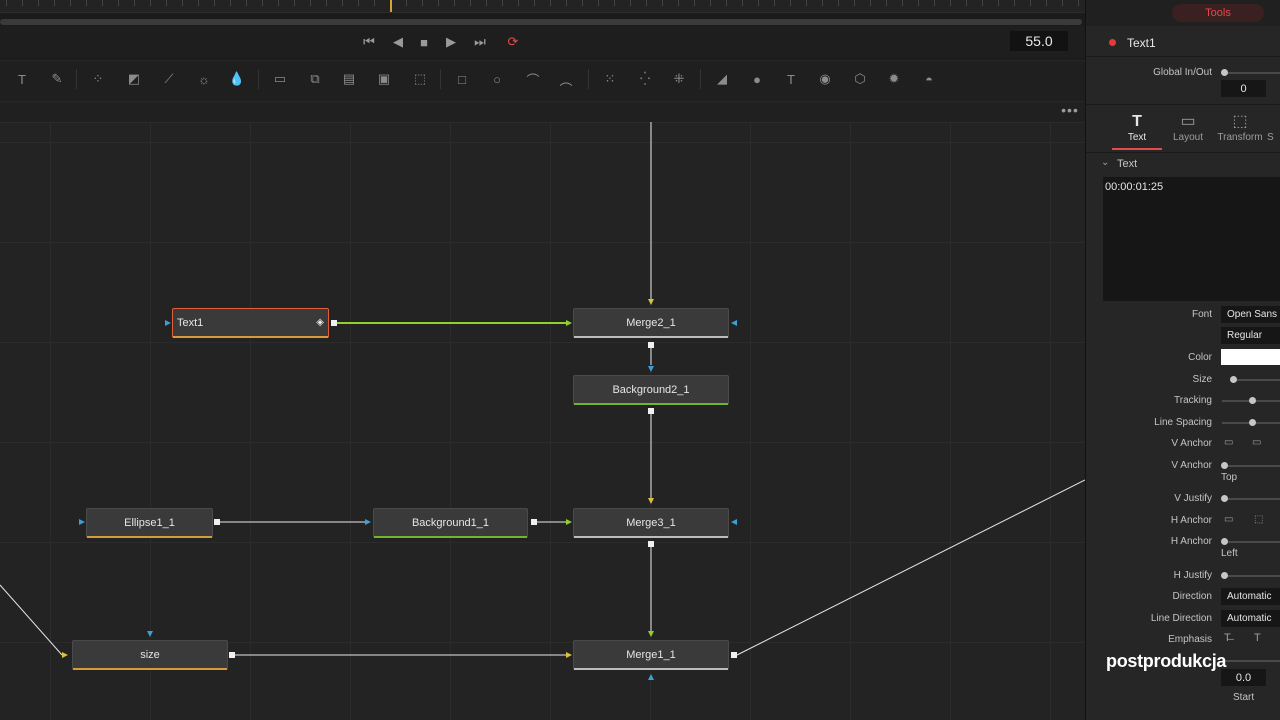 This screenshot has height=720, width=1280. What do you see at coordinates (651, 655) in the screenshot?
I see `node-merge1: Merge1_1` at bounding box center [651, 655].